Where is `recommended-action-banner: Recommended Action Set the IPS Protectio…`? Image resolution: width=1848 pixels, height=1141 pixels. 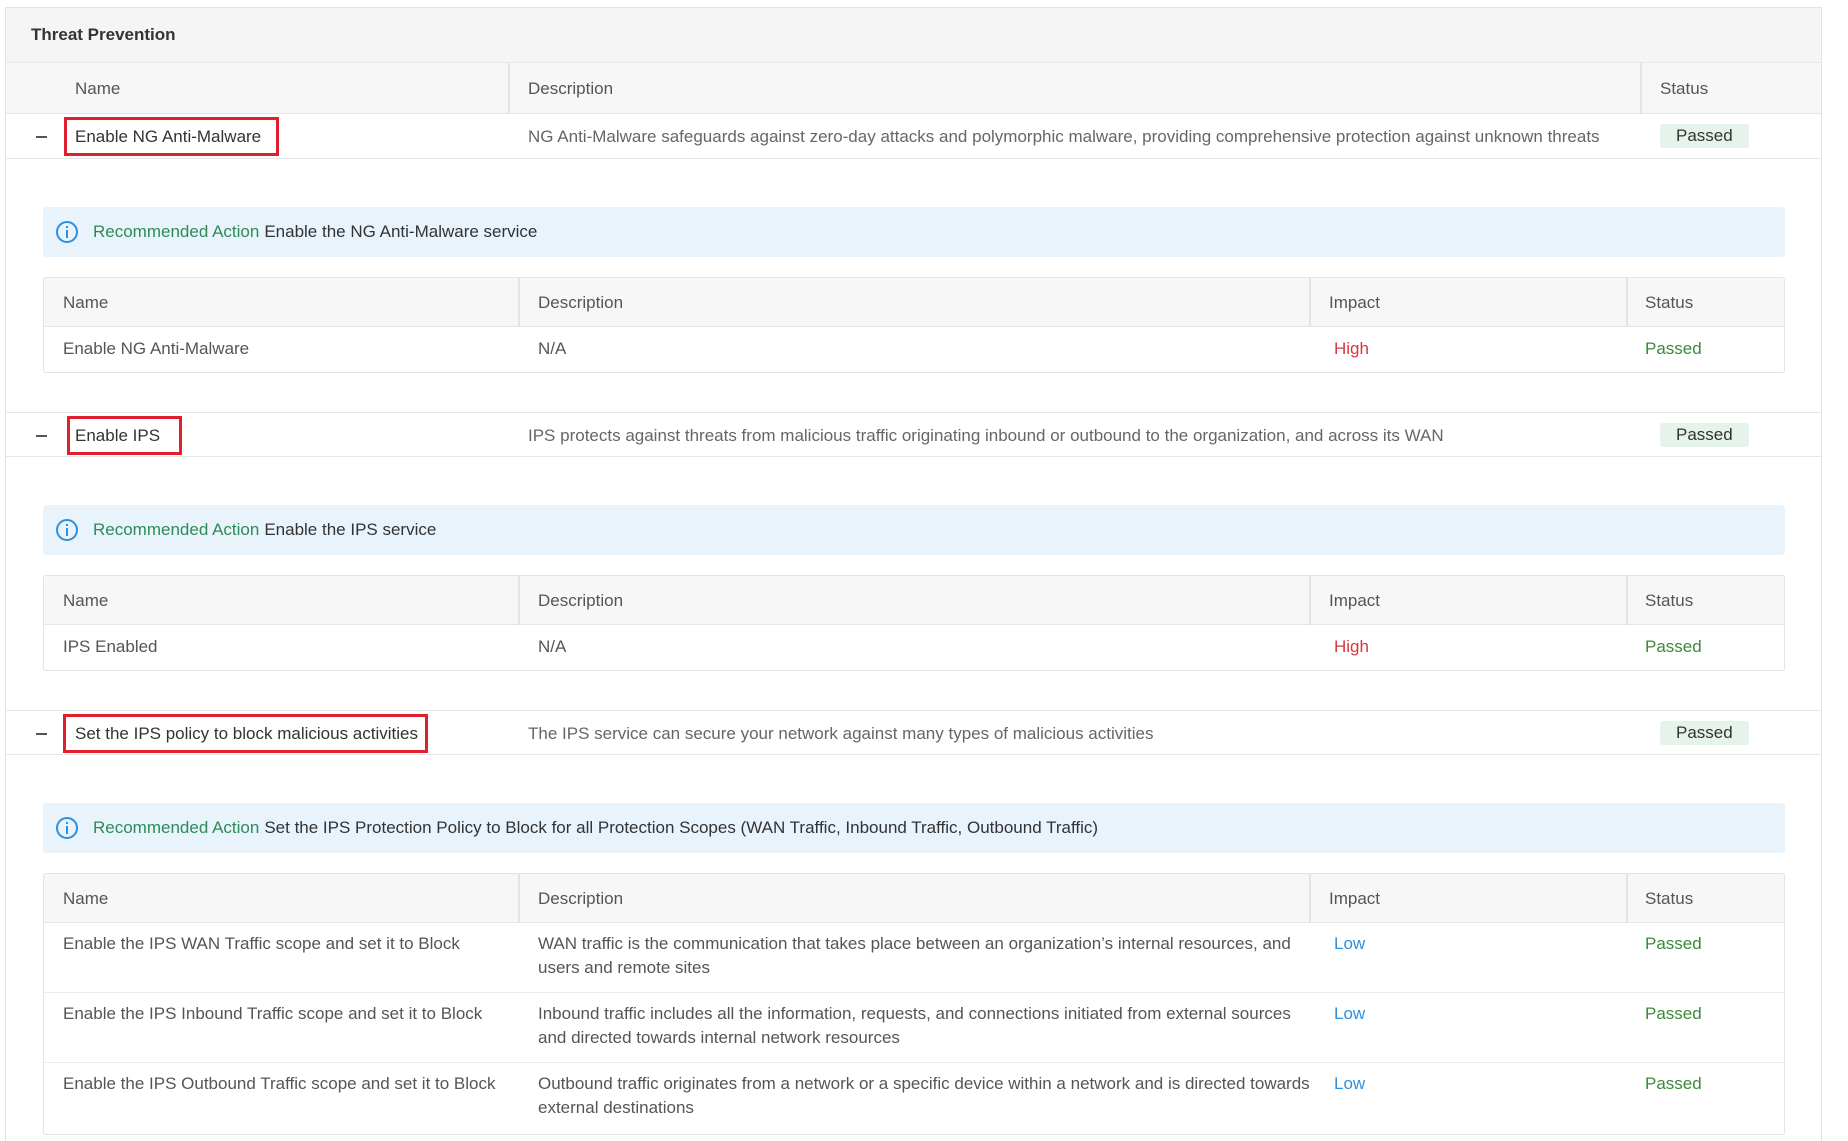 recommended-action-banner: Recommended Action Set the IPS Protectio… is located at coordinates (914, 828).